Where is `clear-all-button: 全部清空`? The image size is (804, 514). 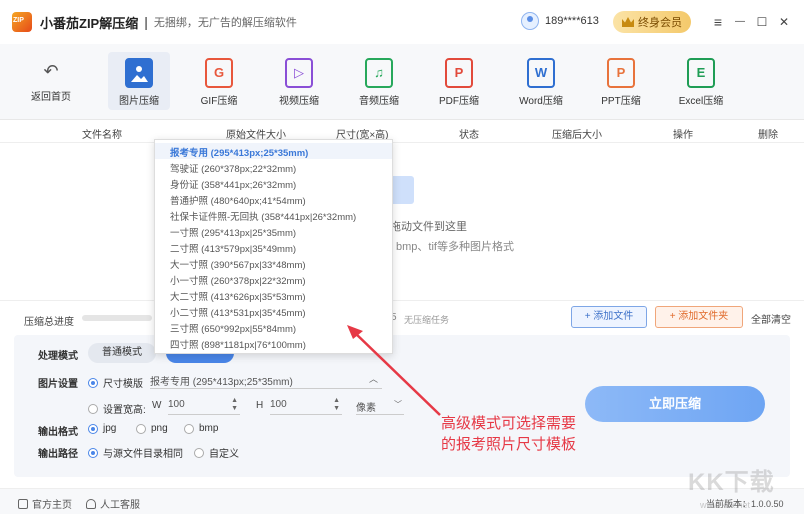
clear-all-button: 全部清空 is located at coordinates (771, 318).